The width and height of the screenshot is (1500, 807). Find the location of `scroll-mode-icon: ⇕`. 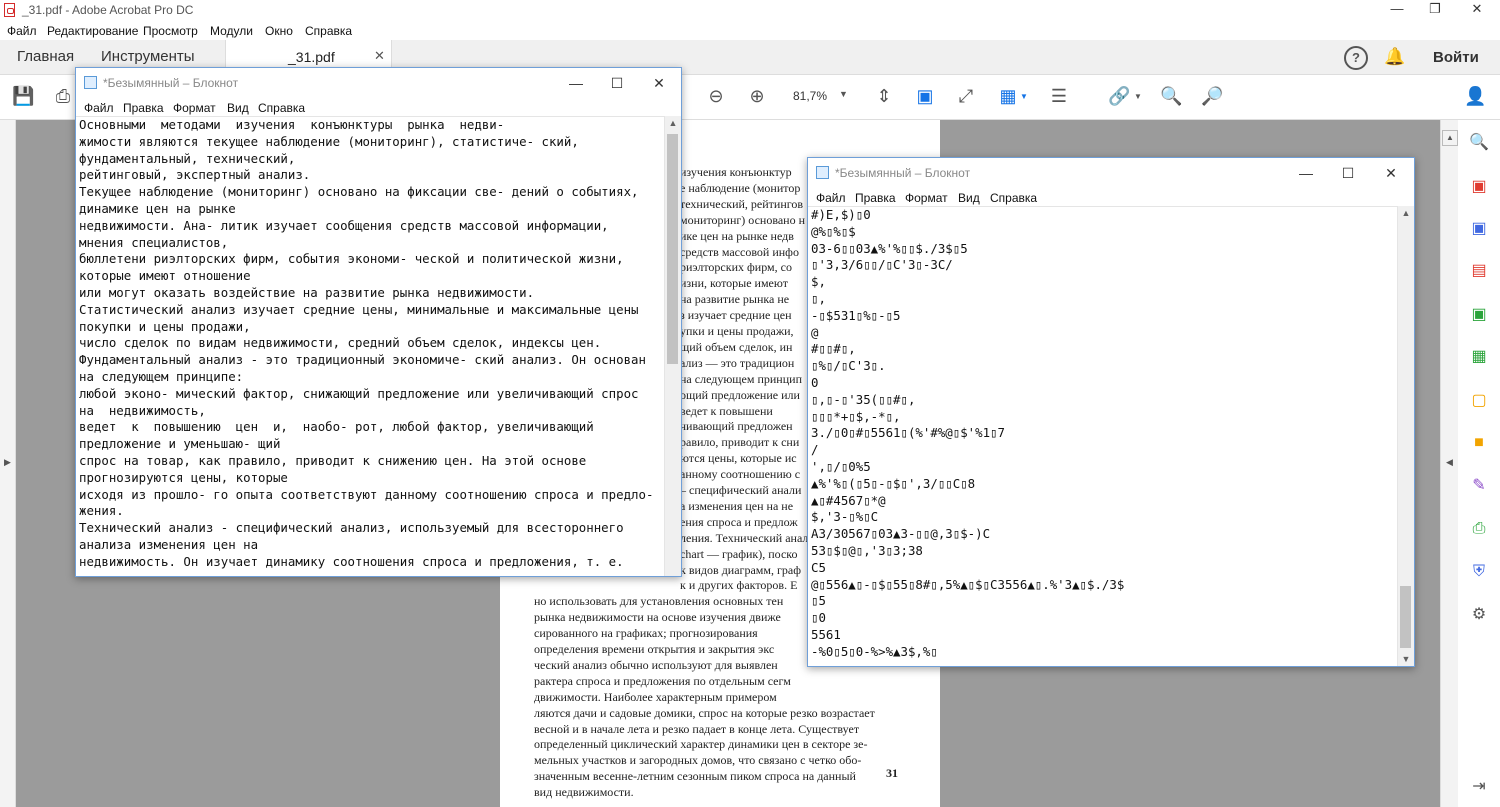

scroll-mode-icon: ⇕ is located at coordinates (884, 96).